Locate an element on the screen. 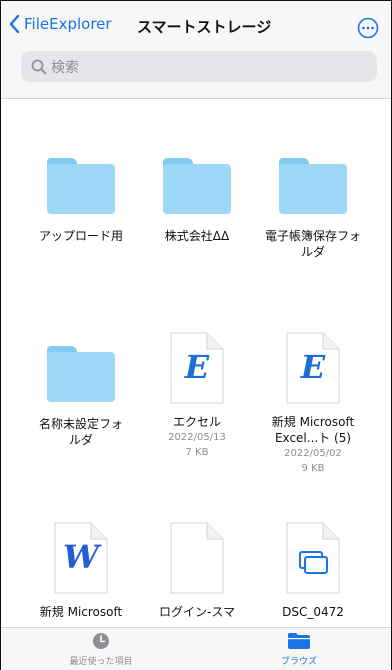  word-file-icon: W is located at coordinates (81, 558).